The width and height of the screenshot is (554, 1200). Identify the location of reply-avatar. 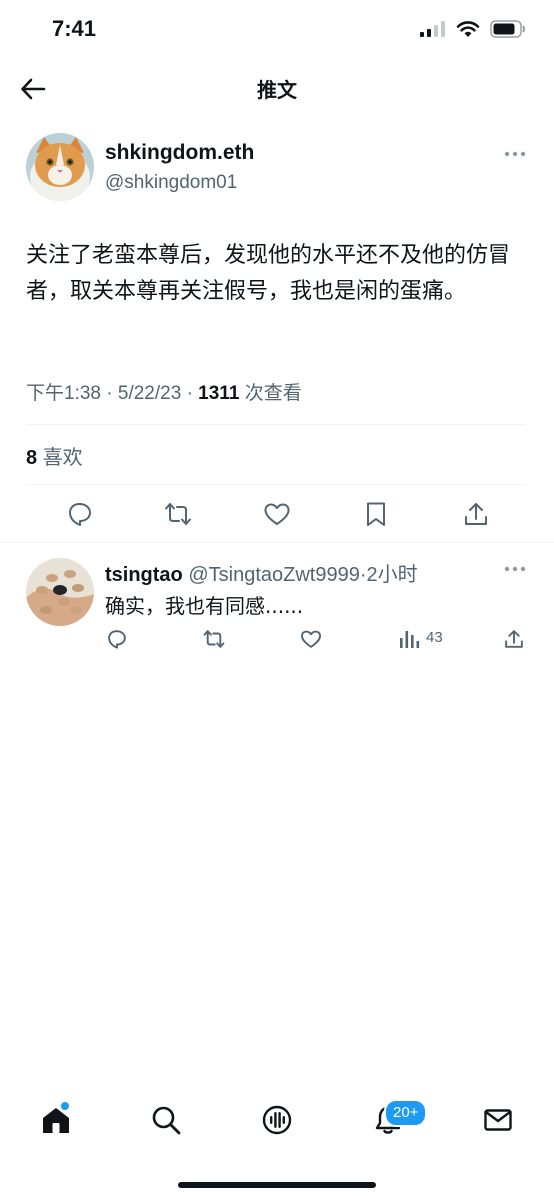
(60, 592).